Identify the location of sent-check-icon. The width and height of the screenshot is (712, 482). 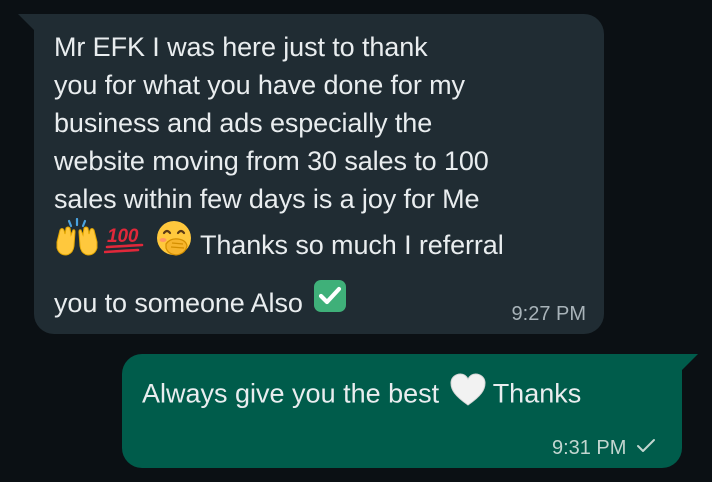
(646, 448).